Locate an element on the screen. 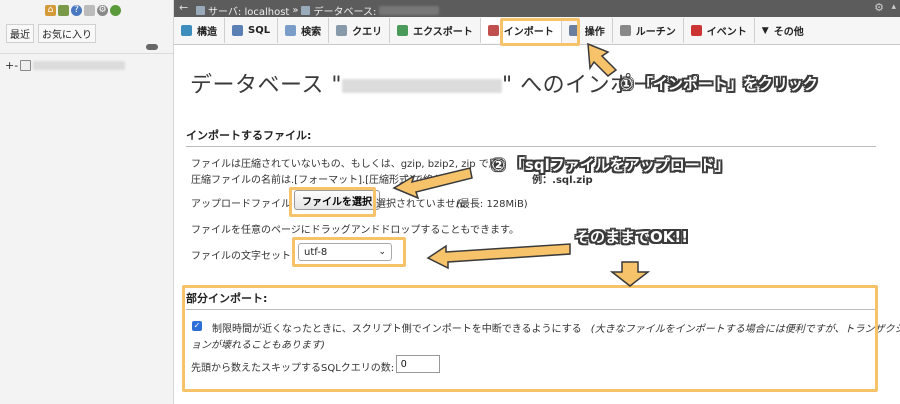 This screenshot has height=404, width=900. arrow-ok-left is located at coordinates (498, 256).